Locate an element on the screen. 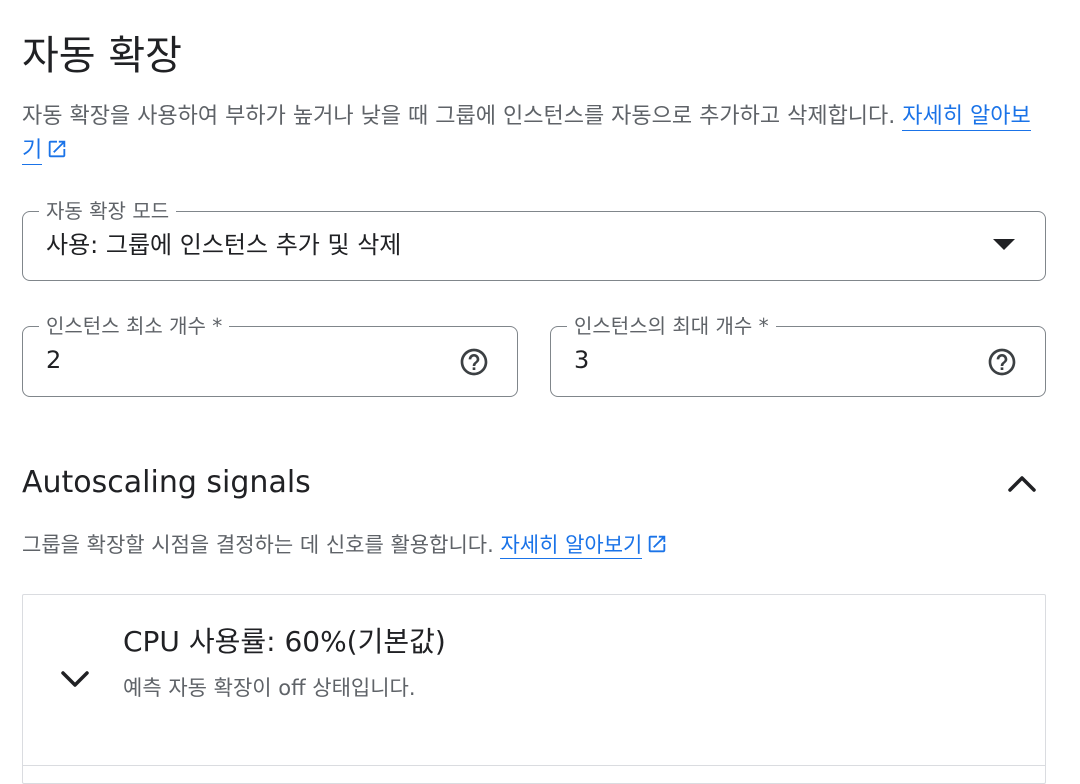 The width and height of the screenshot is (1080, 784). signals-description: 그룹을 확장할 시점을 결정하는 데 신호를 활용합니다. 자세히 알아보기 is located at coordinates (345, 545).